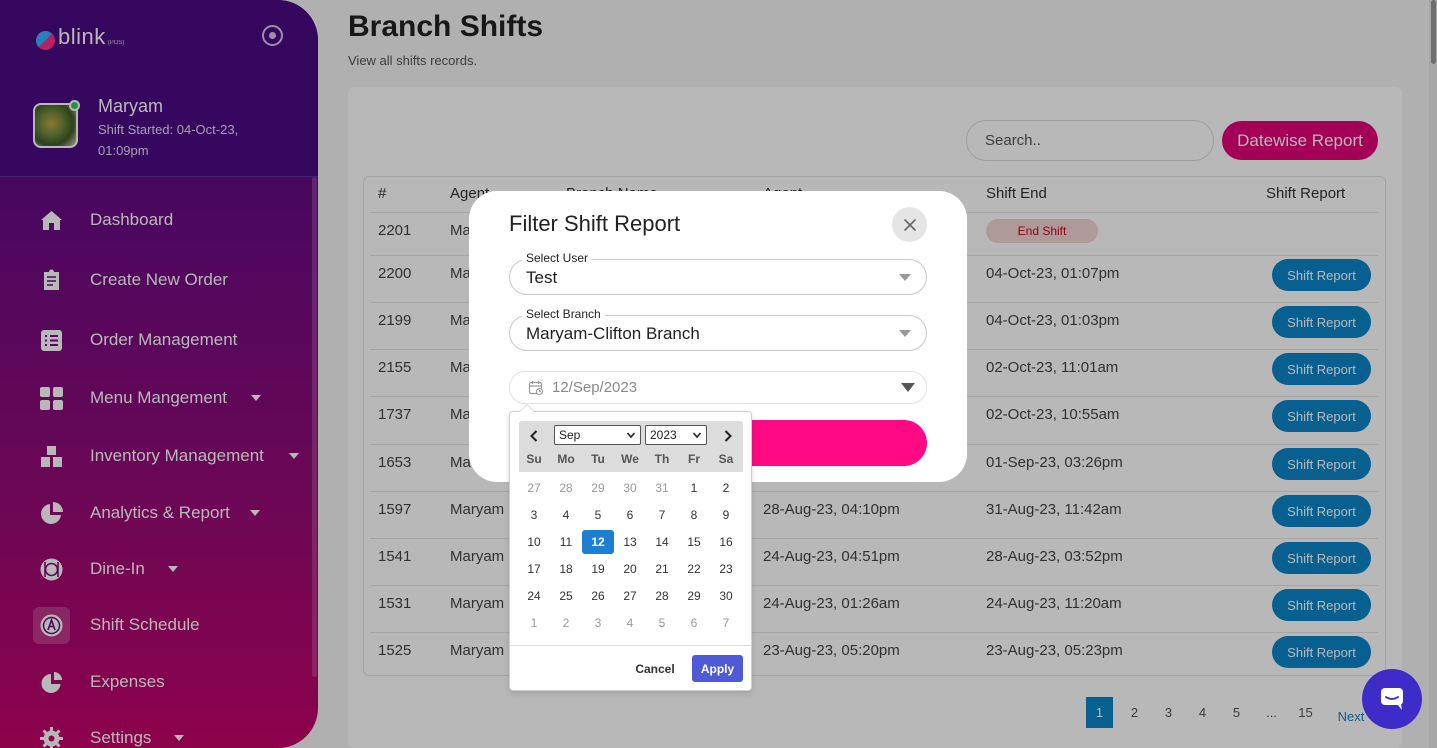 Image resolution: width=1437 pixels, height=748 pixels. What do you see at coordinates (718, 387) in the screenshot?
I see `date-range-input: 12/Sep/2023` at bounding box center [718, 387].